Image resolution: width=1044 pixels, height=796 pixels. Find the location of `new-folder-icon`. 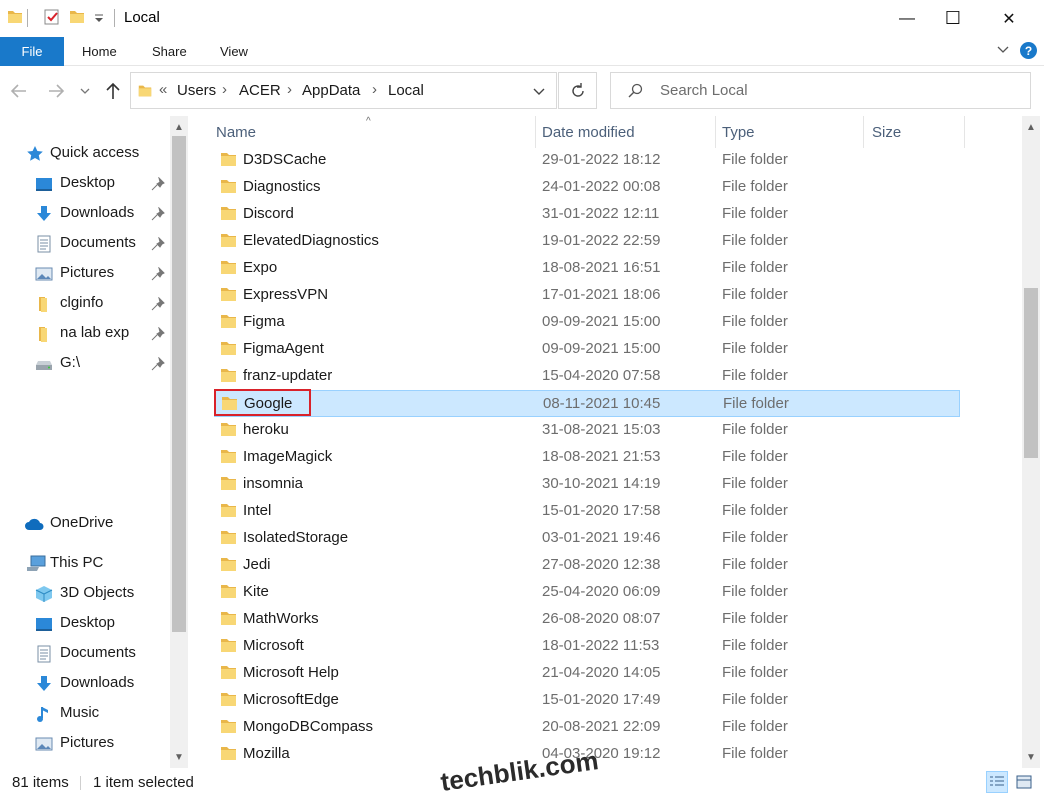

new-folder-icon is located at coordinates (77, 17).